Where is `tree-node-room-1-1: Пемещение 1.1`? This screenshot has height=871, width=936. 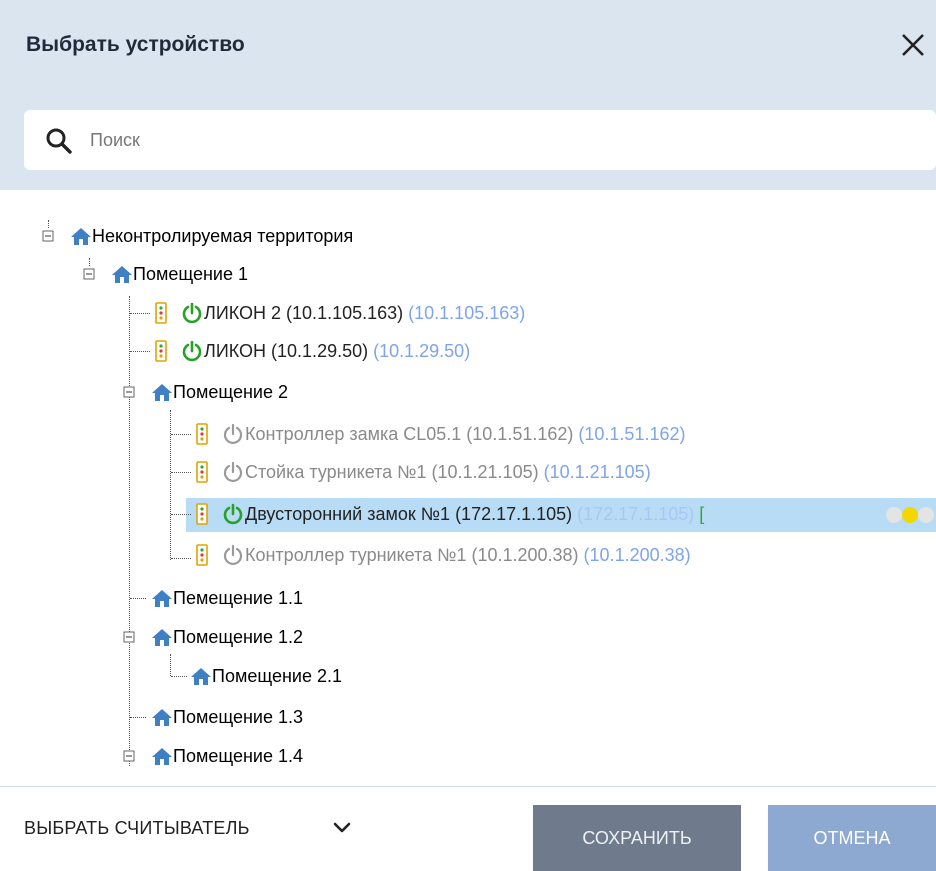
tree-node-room-1-1: Пемещение 1.1 is located at coordinates (238, 598).